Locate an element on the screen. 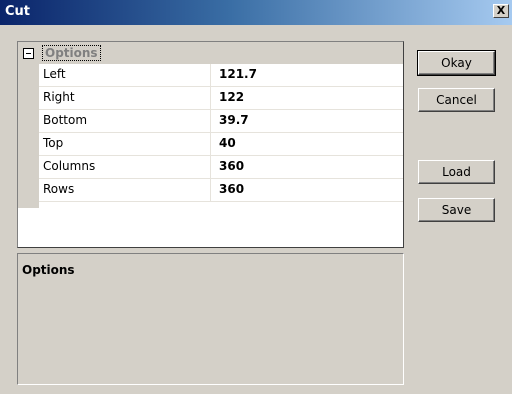 The width and height of the screenshot is (512, 394). save-button: Save is located at coordinates (456, 210).